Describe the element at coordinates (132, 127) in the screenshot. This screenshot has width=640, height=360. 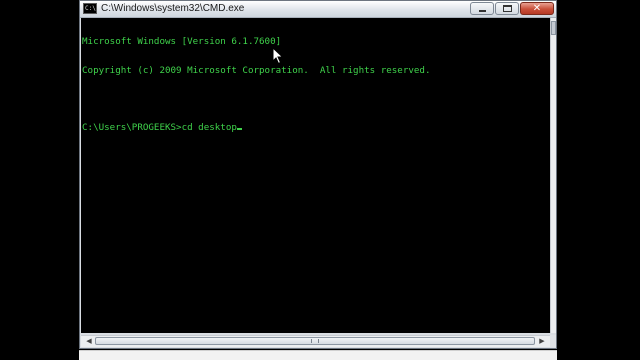
I see `prompt-text: C:\Users\PROGEEKS>` at that location.